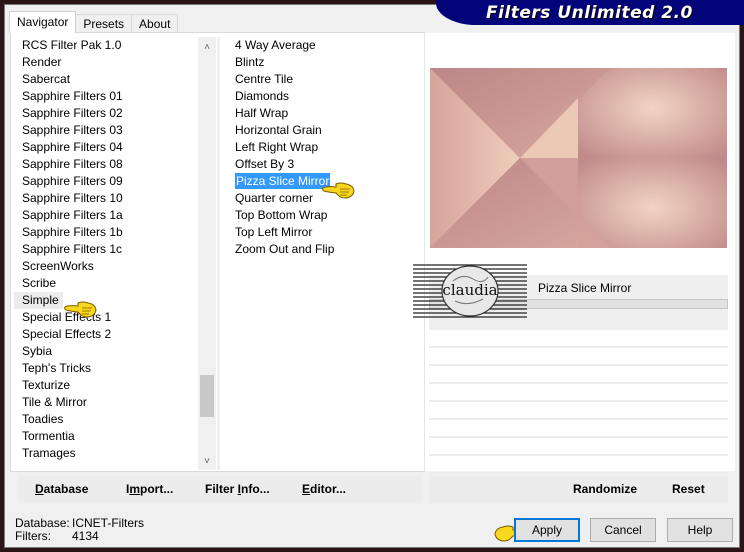  Describe the element at coordinates (43, 22) in the screenshot. I see `tab-navigator: Navigator` at that location.